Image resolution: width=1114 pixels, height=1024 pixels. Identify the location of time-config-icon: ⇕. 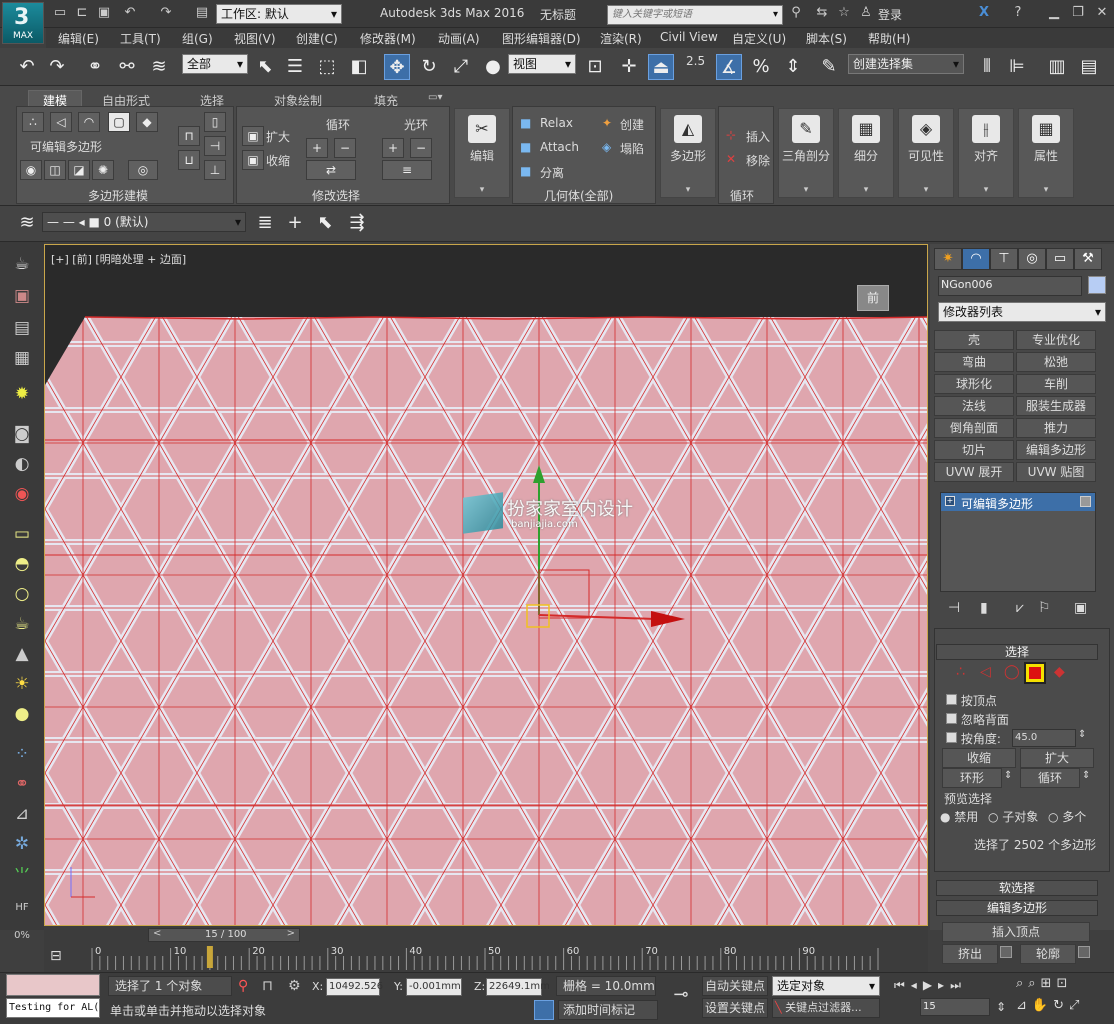
(1001, 1007).